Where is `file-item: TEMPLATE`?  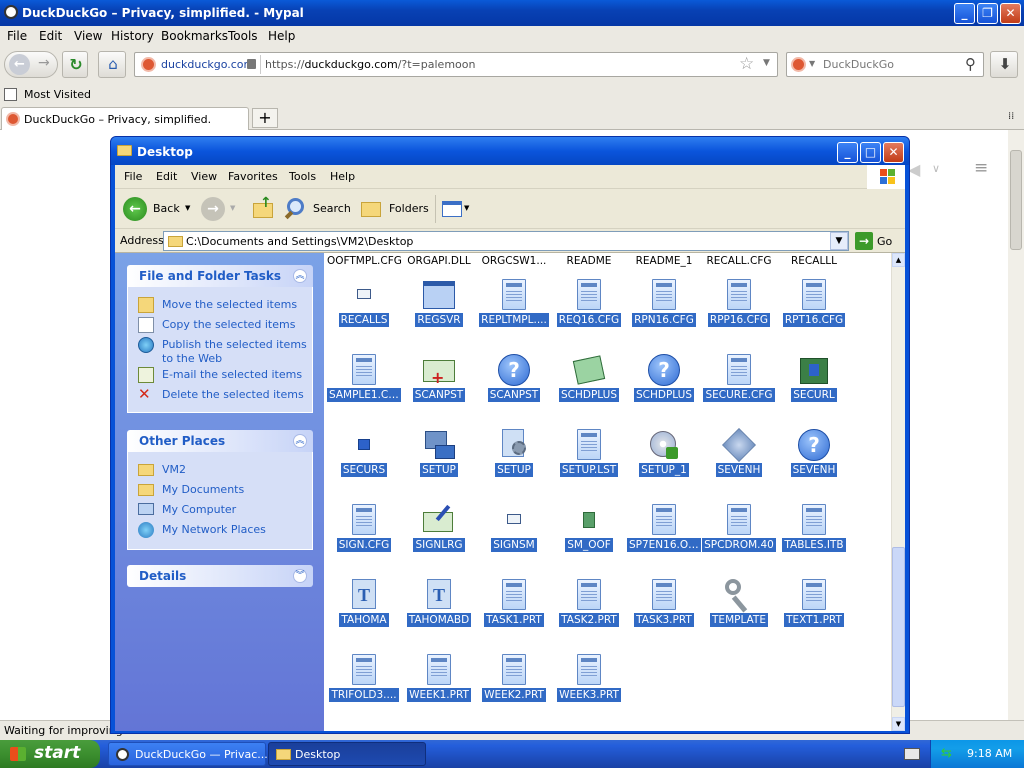
file-item: TEMPLATE is located at coordinates (739, 612).